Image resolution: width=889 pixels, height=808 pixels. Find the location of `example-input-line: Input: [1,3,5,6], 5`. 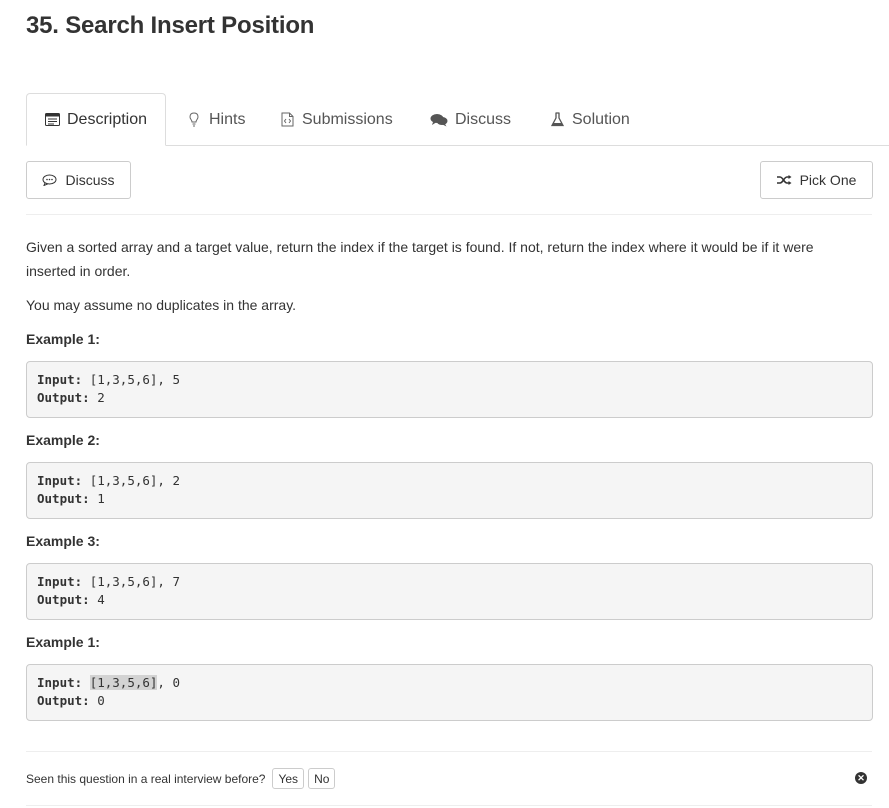

example-input-line: Input: [1,3,5,6], 5 is located at coordinates (449, 380).